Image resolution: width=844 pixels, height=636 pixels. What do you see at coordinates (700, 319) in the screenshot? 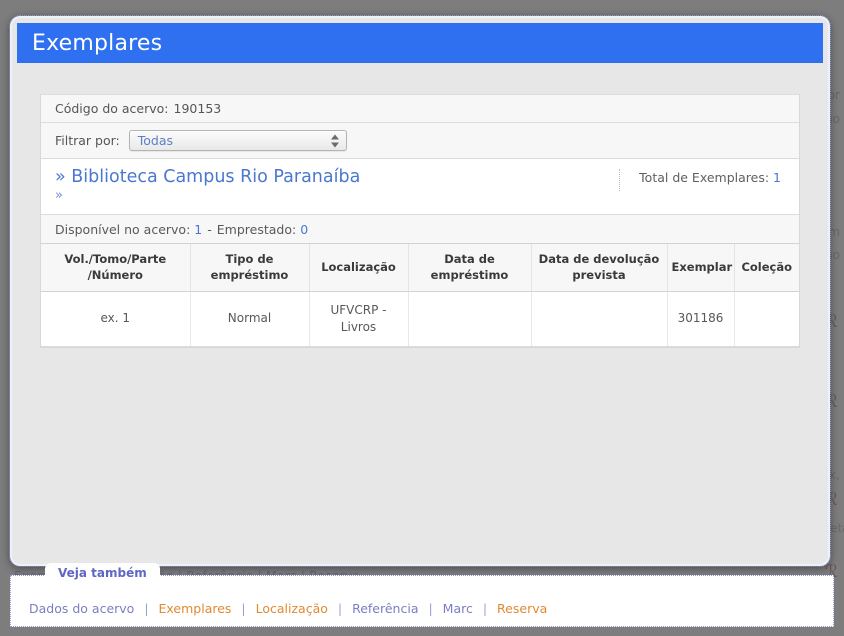
I see `cell-exemplar: 301186` at bounding box center [700, 319].